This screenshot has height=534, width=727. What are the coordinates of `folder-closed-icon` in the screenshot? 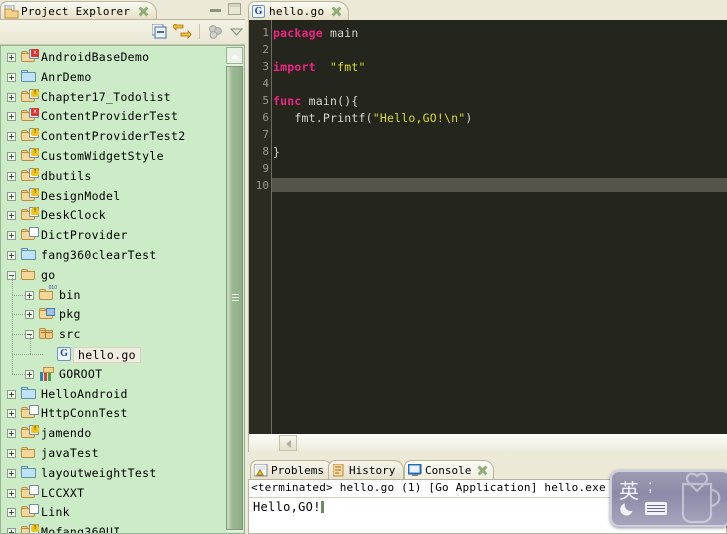 It's located at (29, 76).